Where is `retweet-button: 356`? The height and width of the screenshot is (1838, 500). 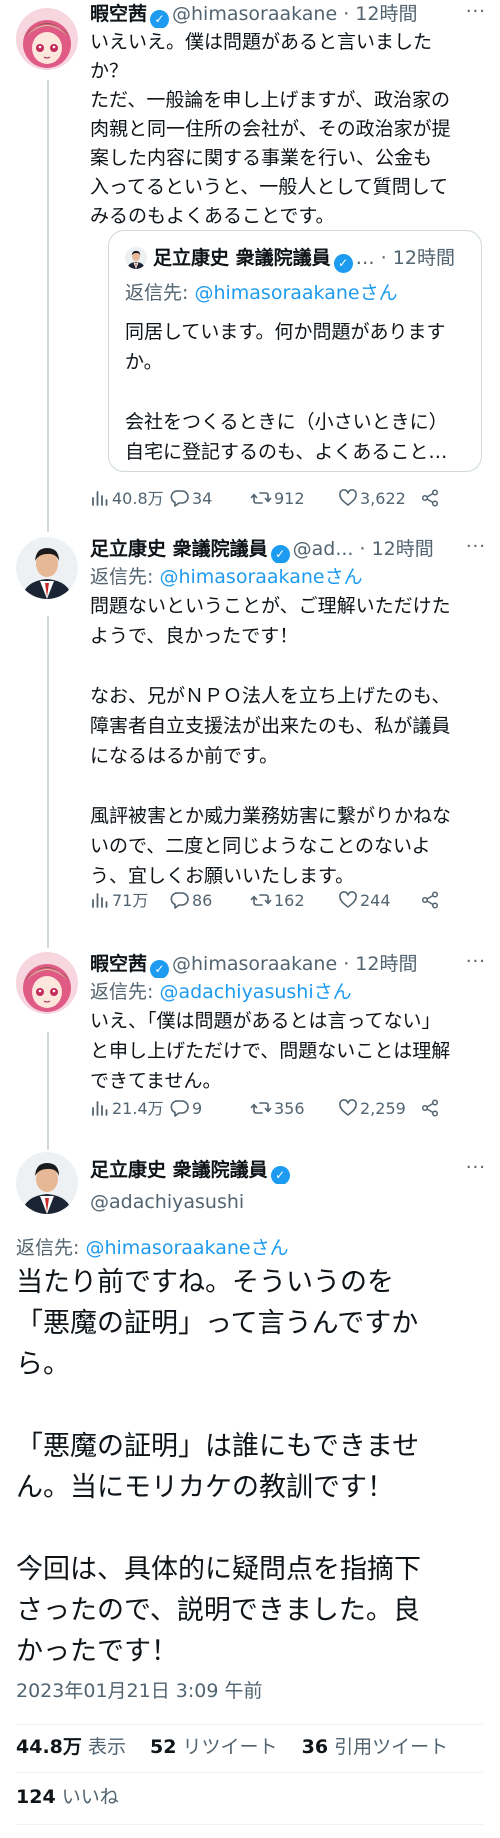
retweet-button: 356 is located at coordinates (277, 1109).